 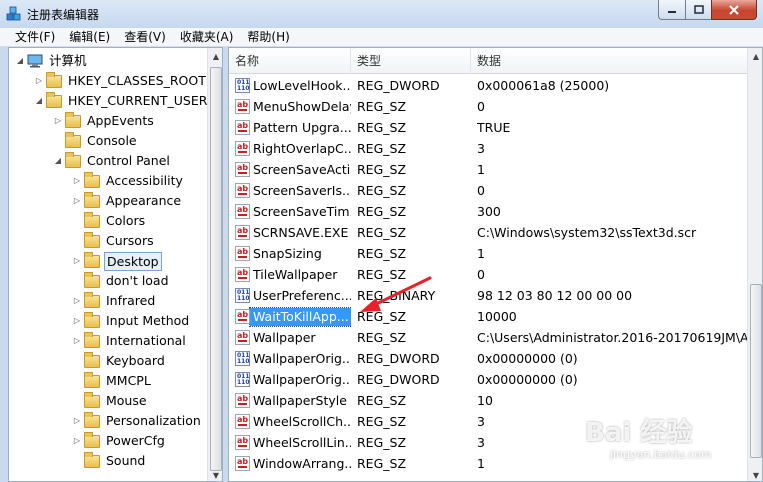 I want to click on table-row: ab WaitToKillApp... REG_SZ 10000, so click(x=488, y=316).